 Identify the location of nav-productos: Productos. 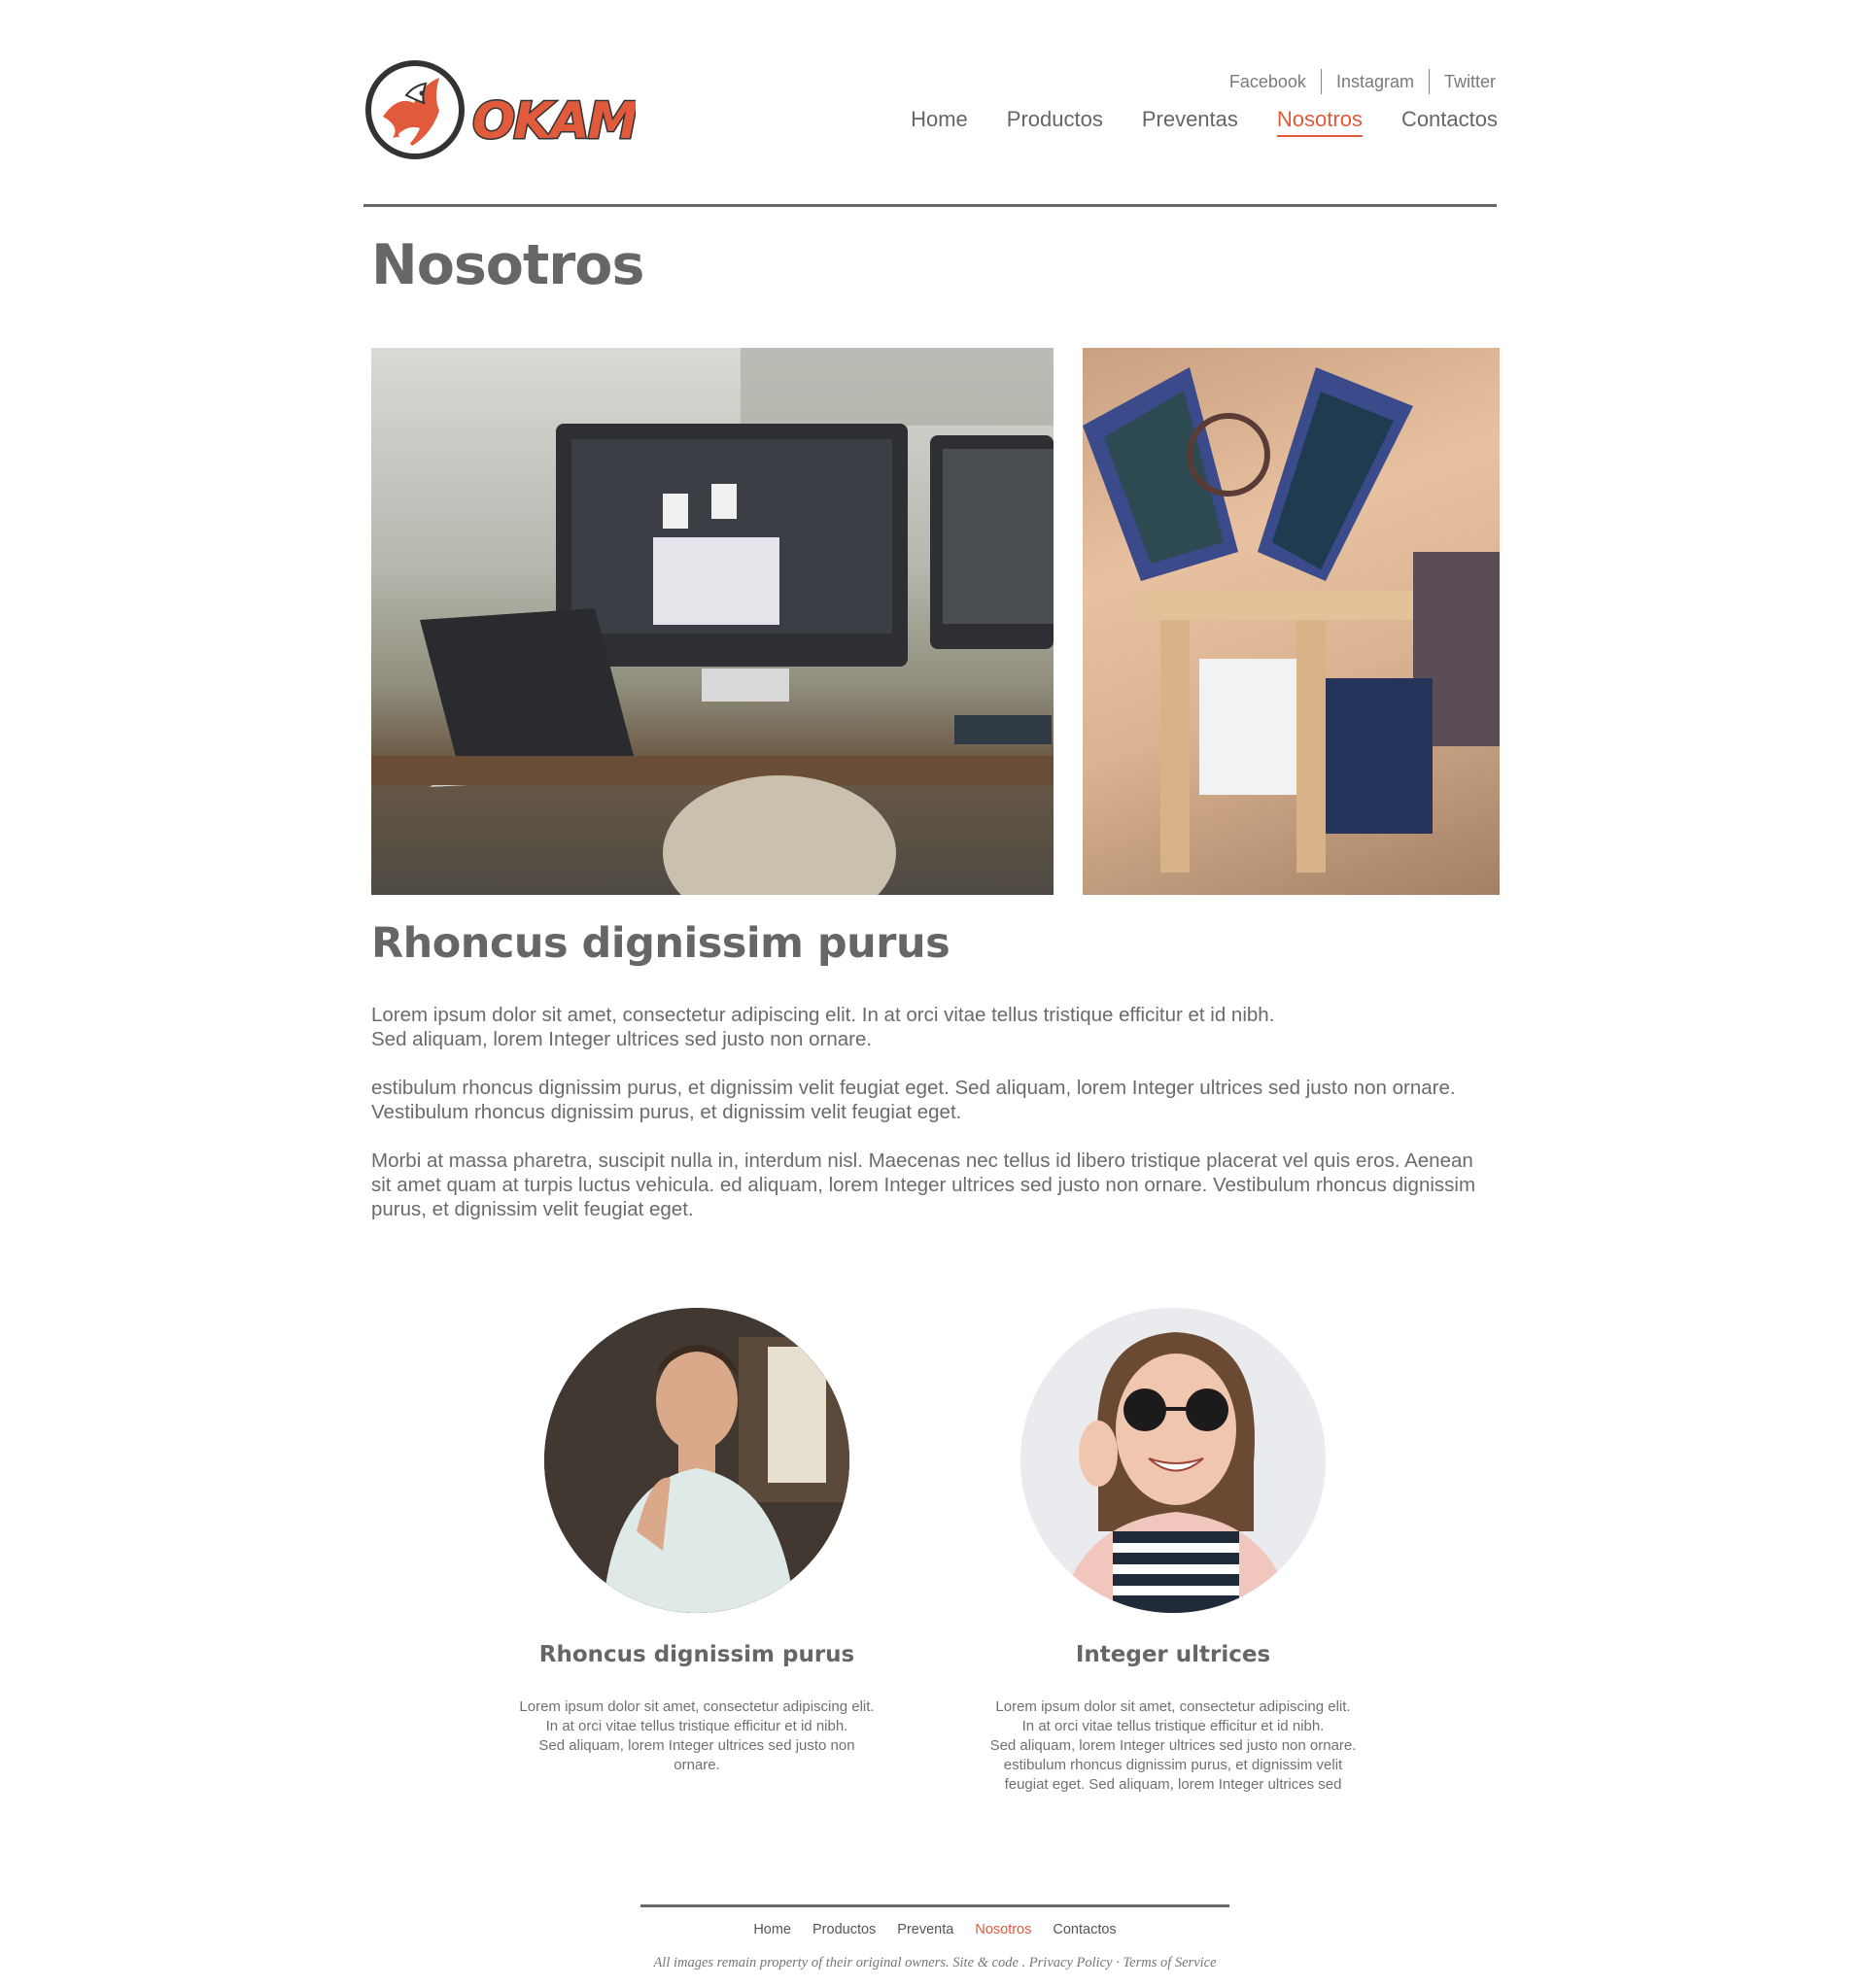
(1055, 122).